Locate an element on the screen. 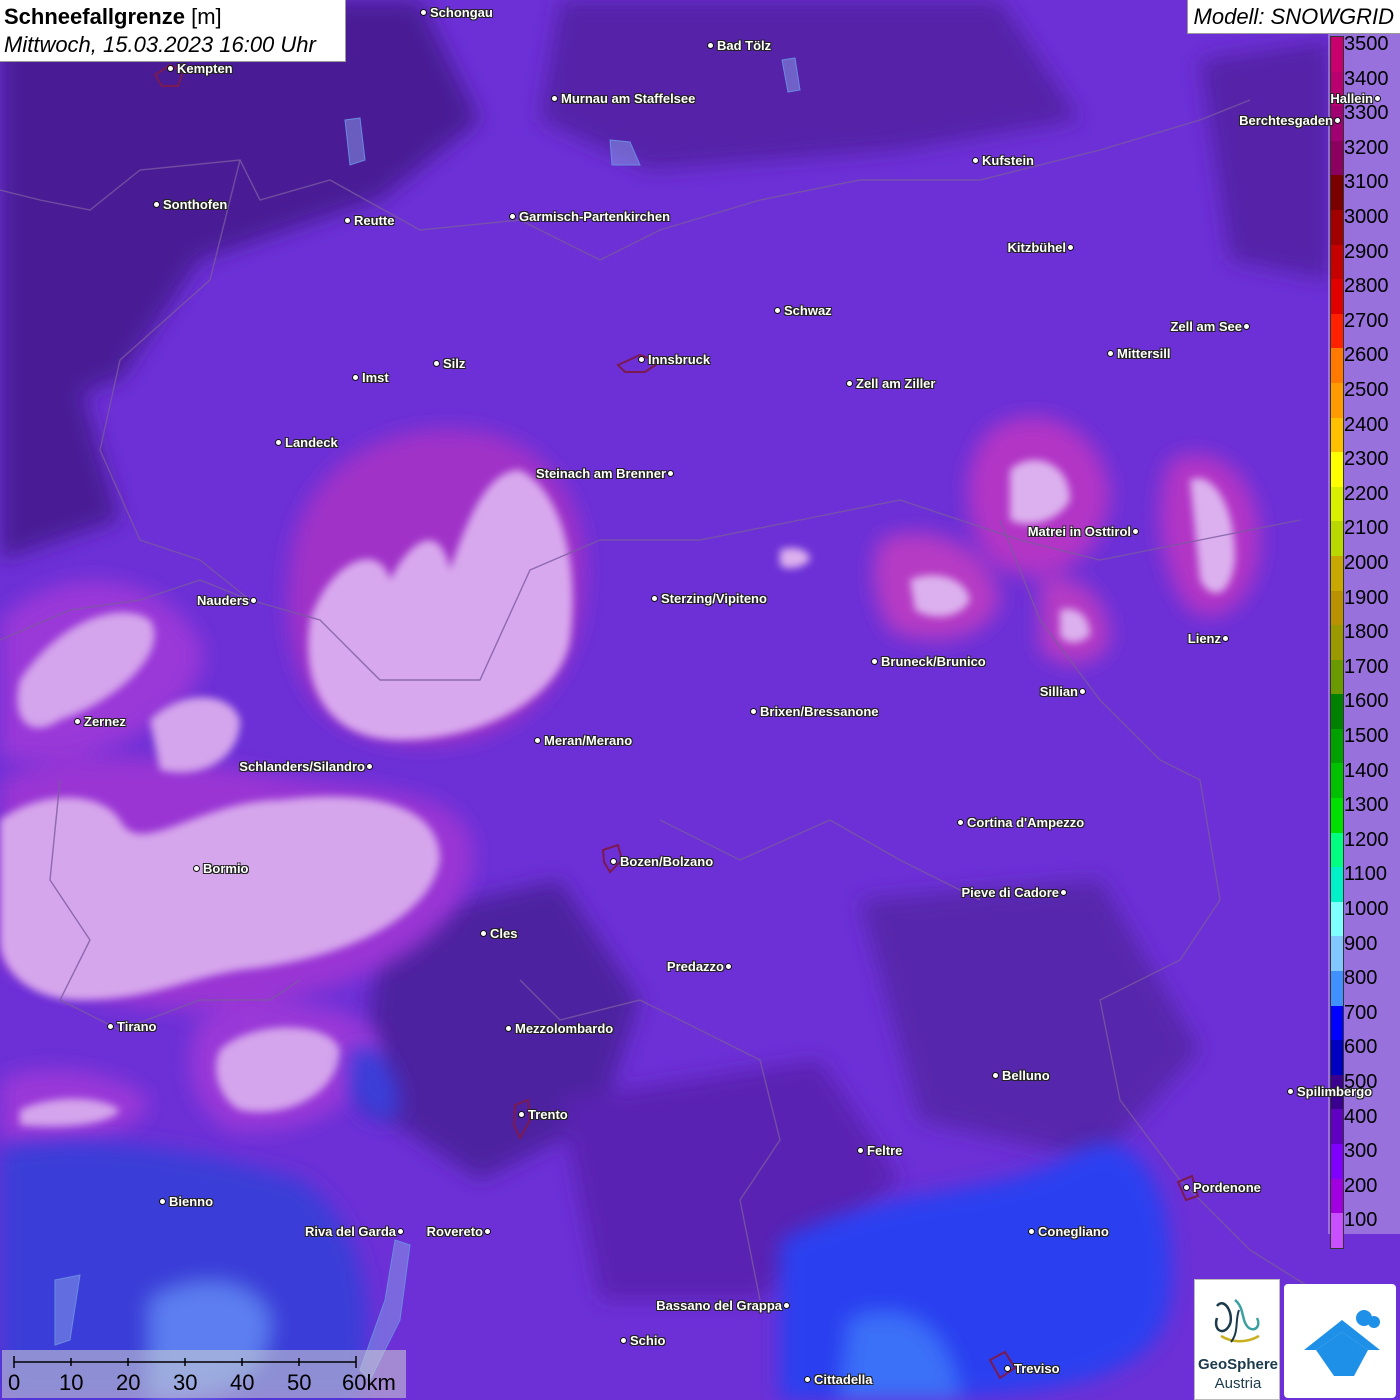 Image resolution: width=1400 pixels, height=1400 pixels. legend-label: 1300 is located at coordinates (1366, 805).